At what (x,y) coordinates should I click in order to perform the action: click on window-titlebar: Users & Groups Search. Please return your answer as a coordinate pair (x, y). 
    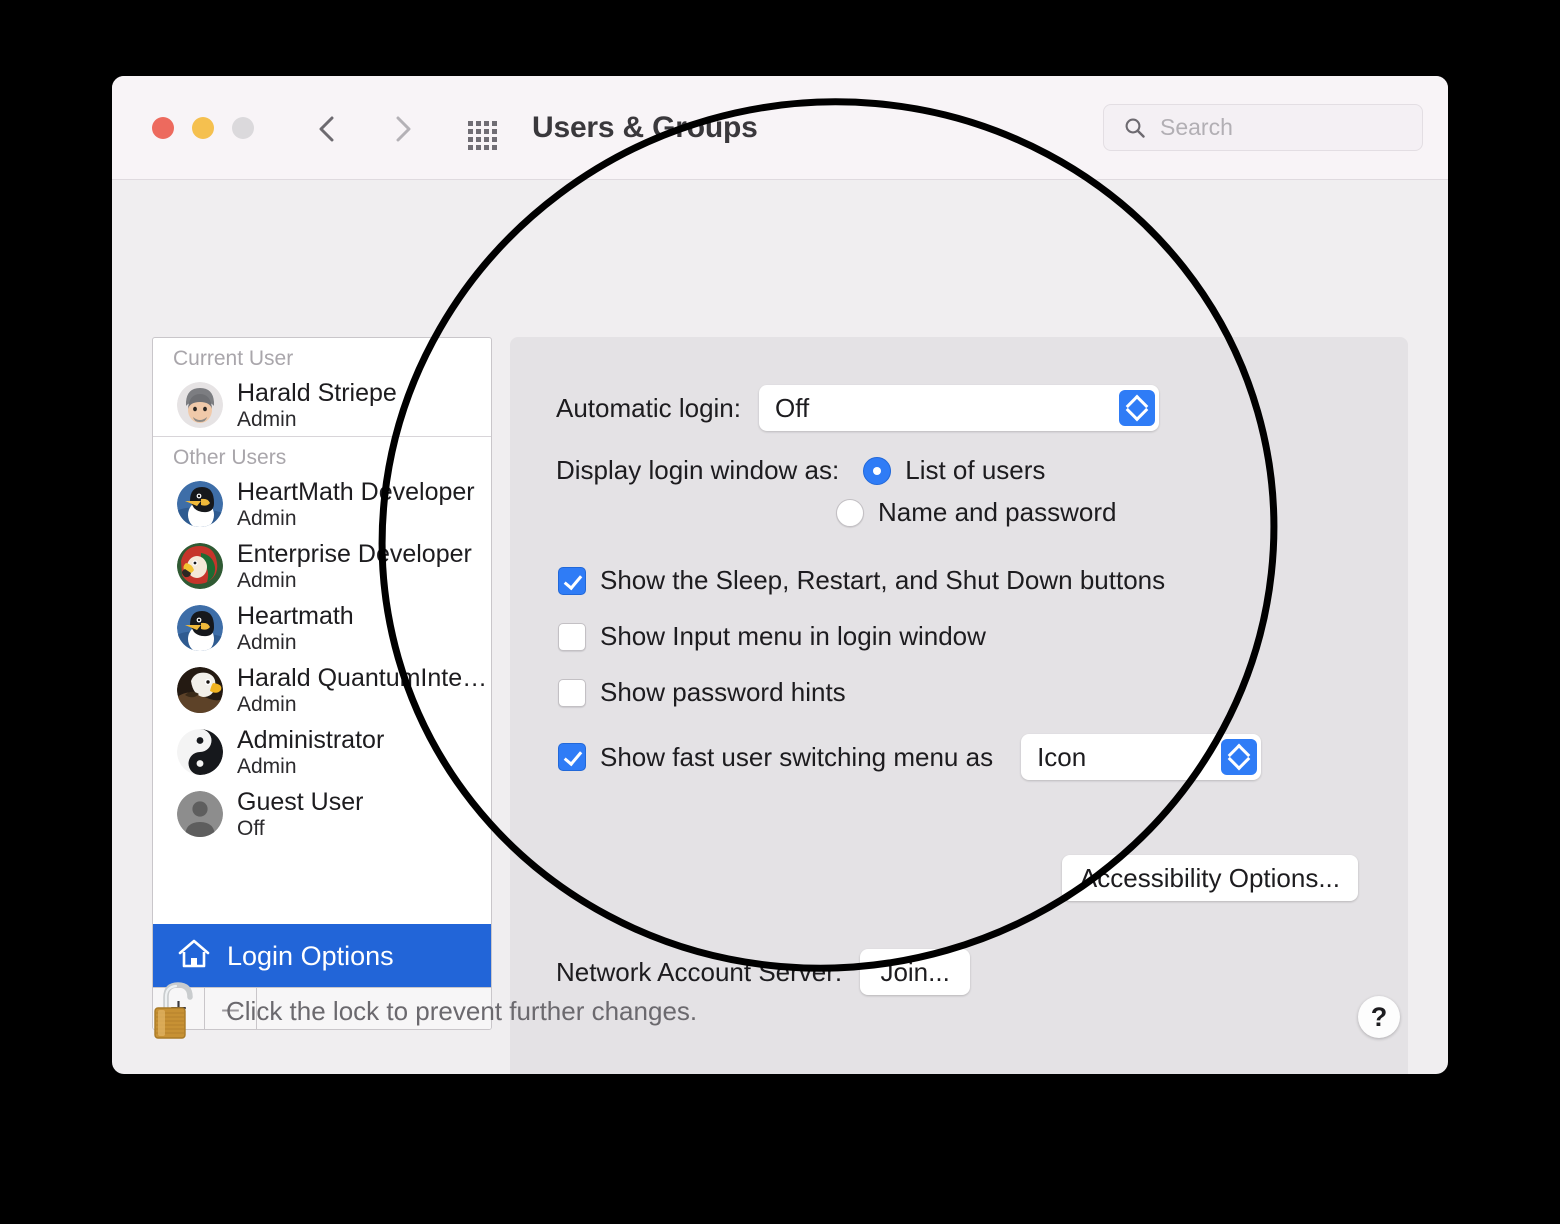
    Looking at the image, I should click on (780, 128).